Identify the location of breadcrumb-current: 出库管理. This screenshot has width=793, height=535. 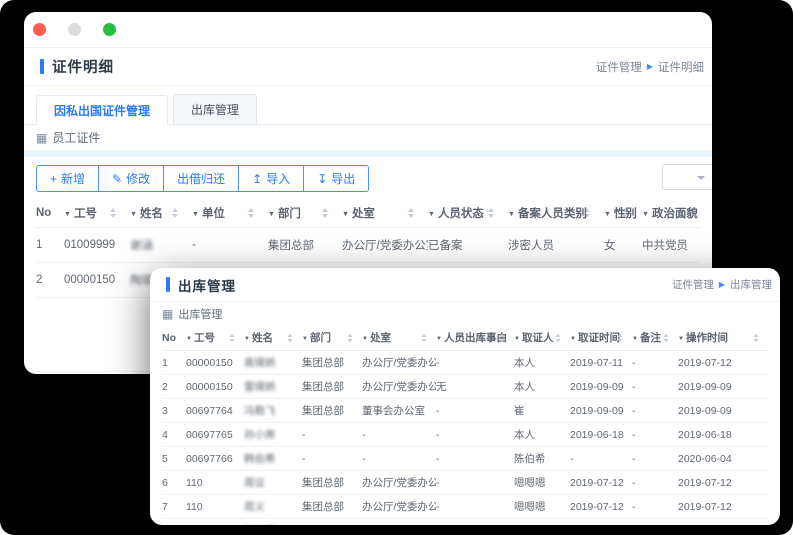
(751, 285).